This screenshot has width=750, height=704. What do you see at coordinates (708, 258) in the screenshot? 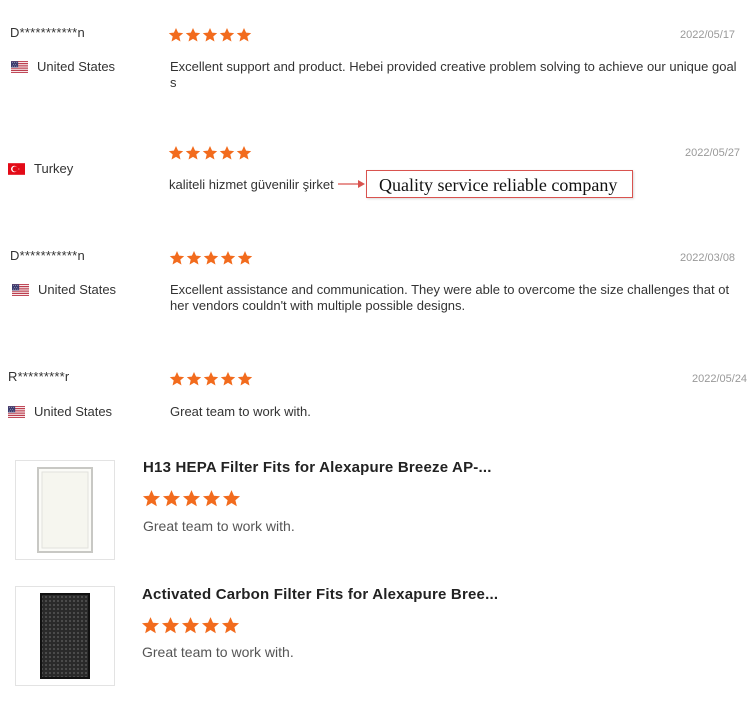
I see `review-date: 2022/03/08` at bounding box center [708, 258].